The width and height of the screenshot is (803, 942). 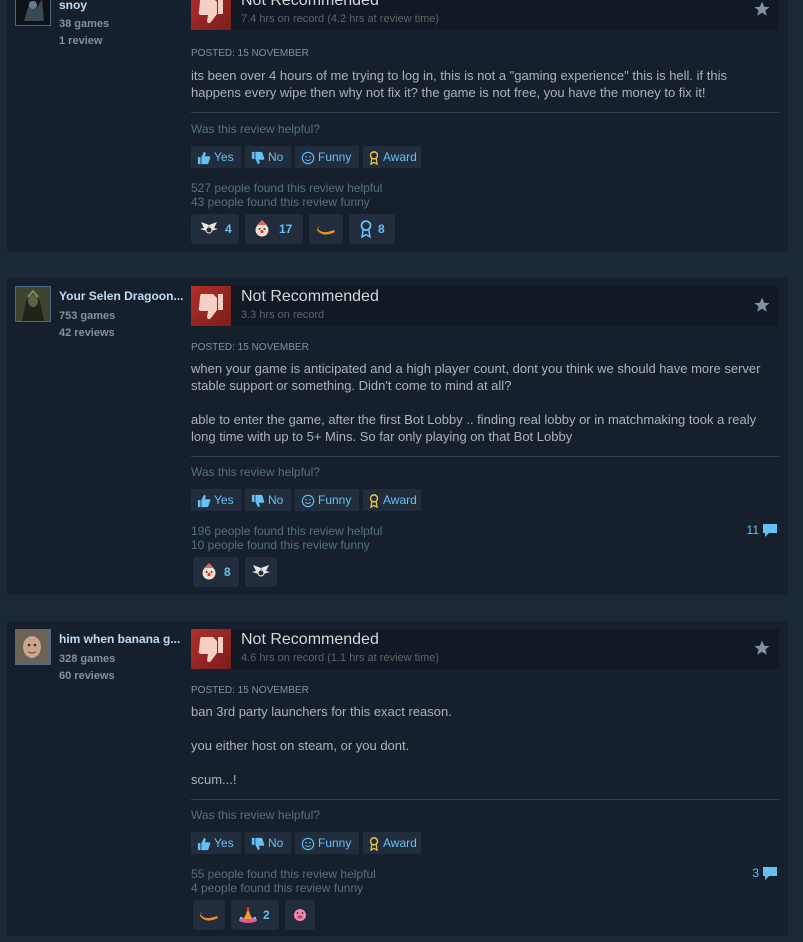 What do you see at coordinates (287, 531) in the screenshot?
I see `helpful-count: 196 people found this review helpful` at bounding box center [287, 531].